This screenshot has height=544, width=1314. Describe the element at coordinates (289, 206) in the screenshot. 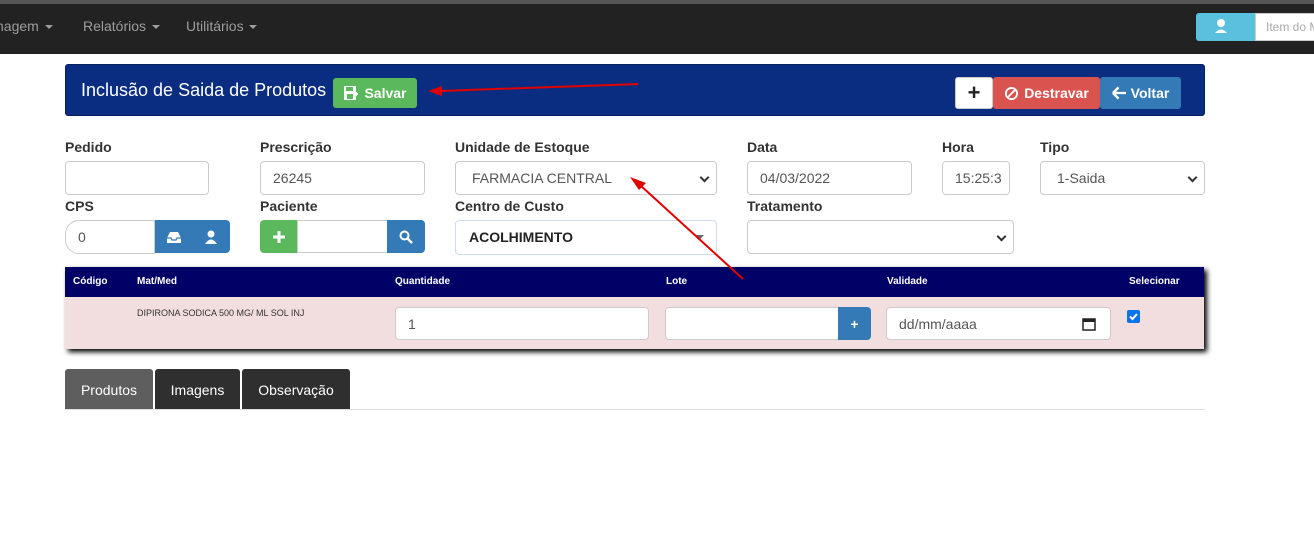

I see `paciente-label: Paciente` at that location.